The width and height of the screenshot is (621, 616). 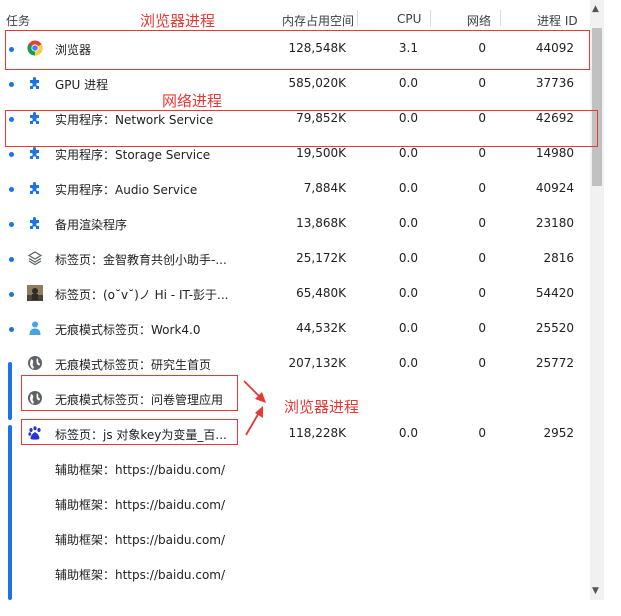 What do you see at coordinates (35, 363) in the screenshot?
I see `globe-icon` at bounding box center [35, 363].